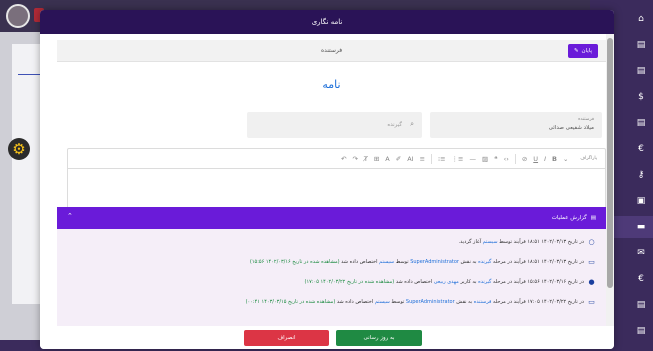 Image resolution: width=653 pixels, height=351 pixels. I want to click on undo-icon: ↶, so click(343, 159).